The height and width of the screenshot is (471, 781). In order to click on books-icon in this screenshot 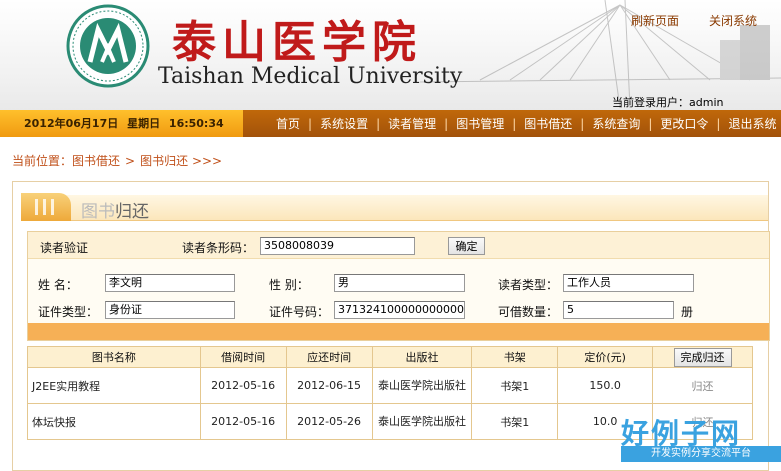, I will do `click(46, 207)`.